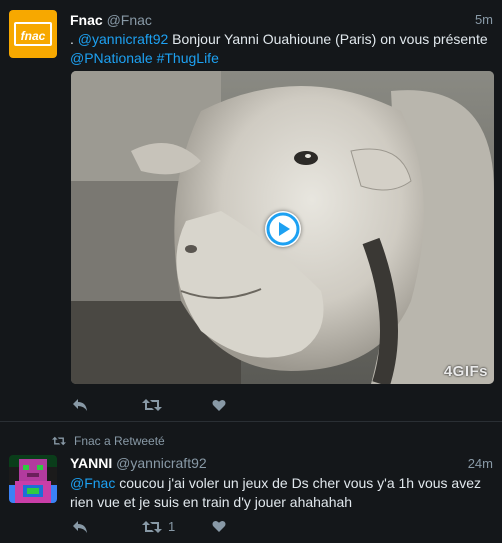 This screenshot has height=543, width=502. Describe the element at coordinates (129, 20) in the screenshot. I see `user-handle: @Fnac` at that location.